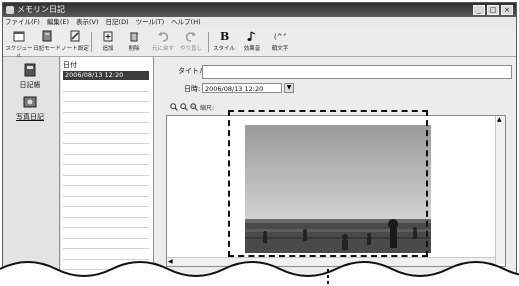  I want to click on calendar-icon, so click(19, 36).